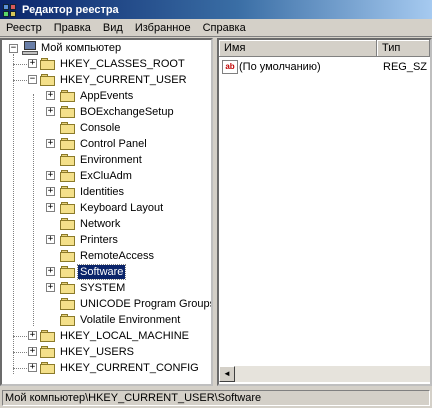 The width and height of the screenshot is (432, 408). What do you see at coordinates (100, 128) in the screenshot?
I see `tree-label: Console` at bounding box center [100, 128].